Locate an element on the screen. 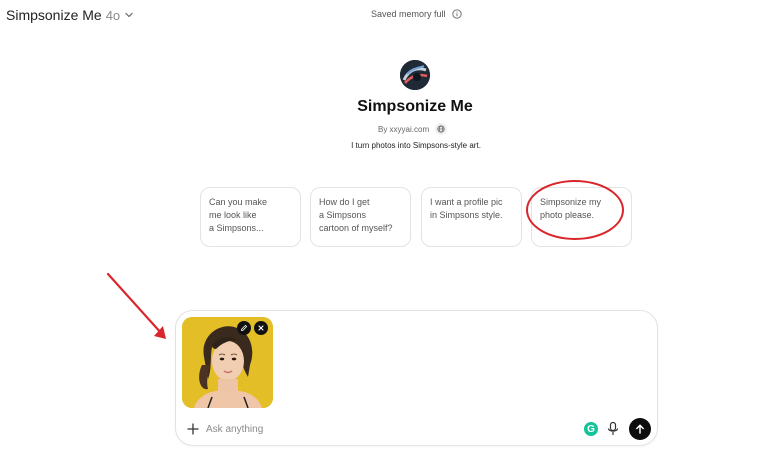 The height and width of the screenshot is (449, 770). starter-card-3: I want a profile pic in Simpsons style. is located at coordinates (471, 217).